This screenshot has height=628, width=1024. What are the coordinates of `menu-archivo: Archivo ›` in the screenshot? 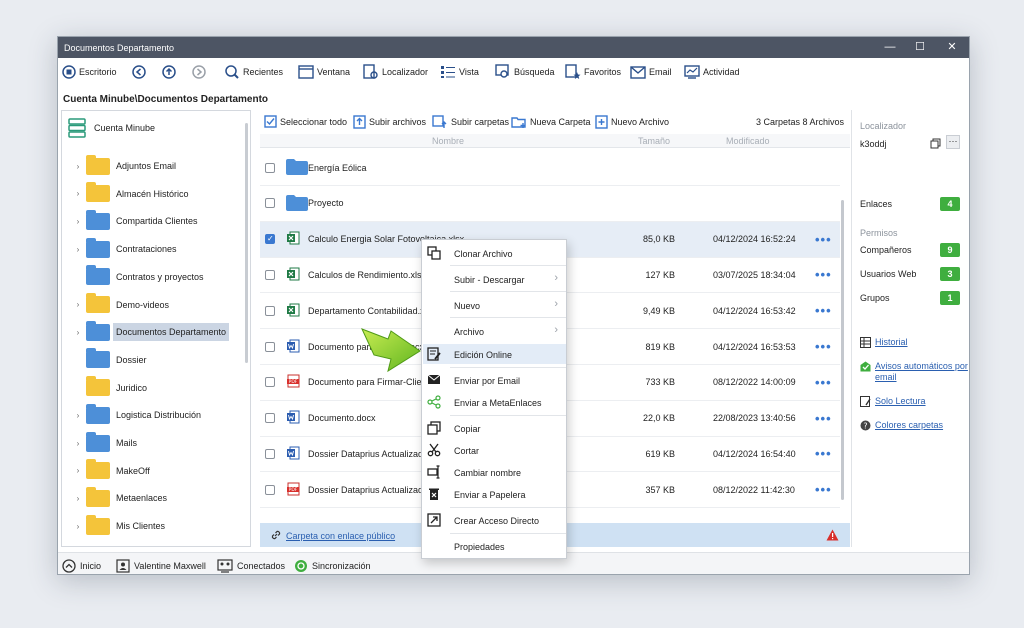 It's located at (494, 331).